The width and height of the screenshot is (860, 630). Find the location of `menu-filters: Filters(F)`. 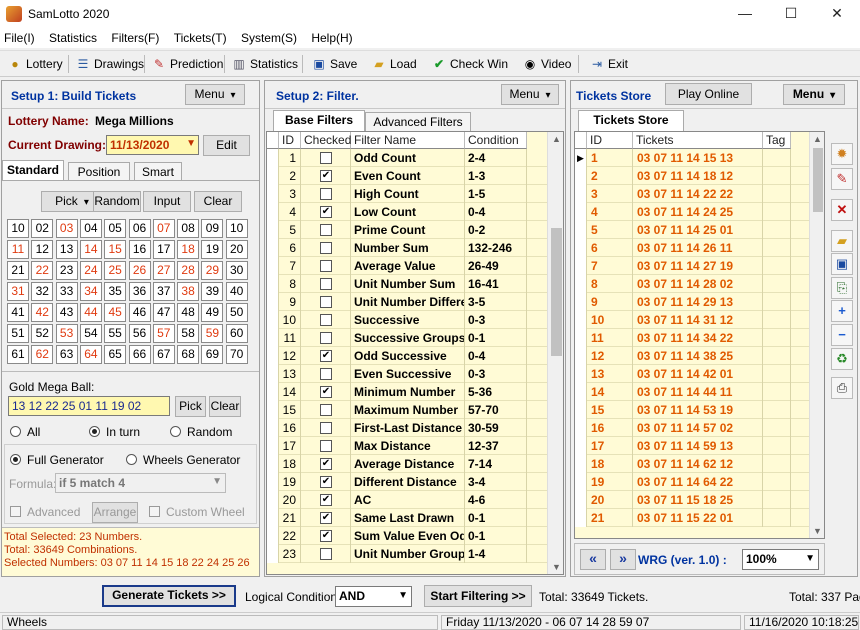

menu-filters: Filters(F) is located at coordinates (135, 36).